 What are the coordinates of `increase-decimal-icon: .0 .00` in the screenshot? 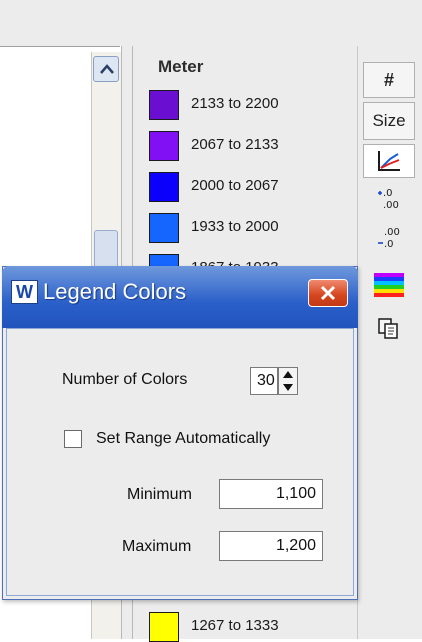 It's located at (388, 199).